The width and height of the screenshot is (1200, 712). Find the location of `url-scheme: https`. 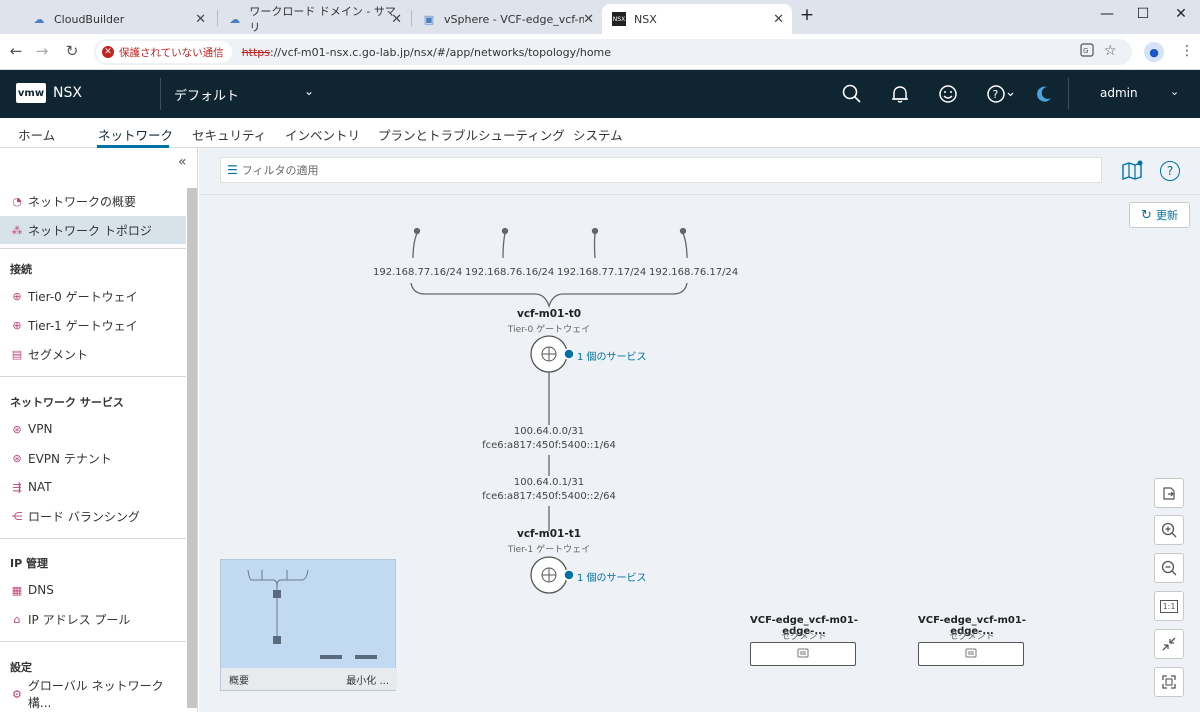

url-scheme: https is located at coordinates (255, 52).